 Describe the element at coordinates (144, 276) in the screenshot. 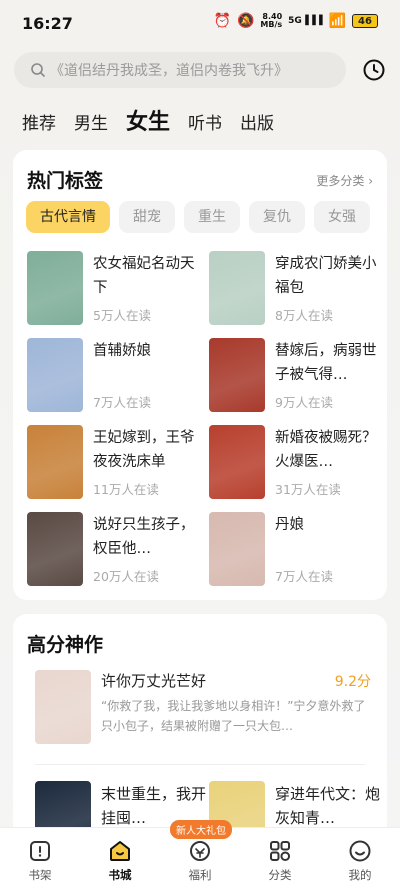

I see `book-title: 农女福妃名动天下` at that location.